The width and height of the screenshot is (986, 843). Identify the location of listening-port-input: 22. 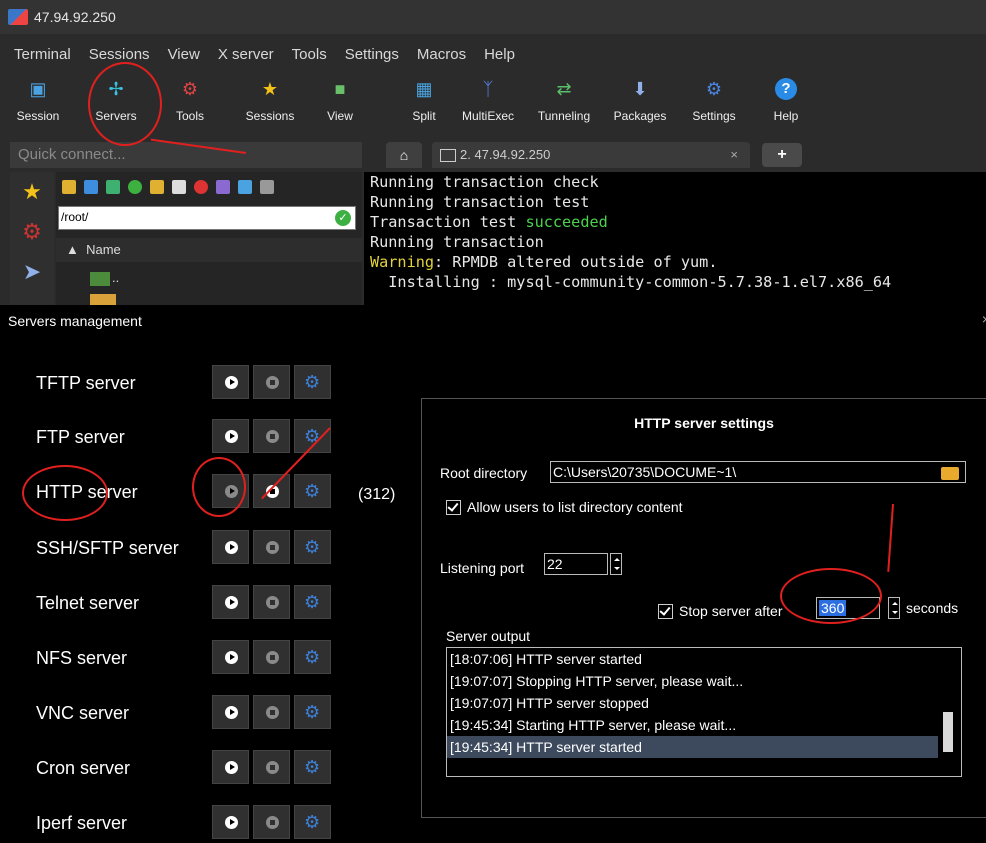
(576, 564).